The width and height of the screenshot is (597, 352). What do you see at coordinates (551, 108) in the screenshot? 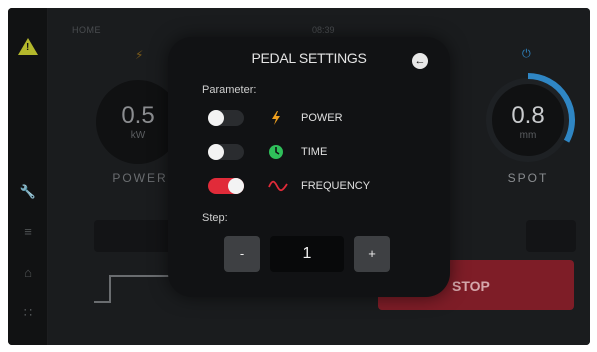
I see `spot-arc` at bounding box center [551, 108].